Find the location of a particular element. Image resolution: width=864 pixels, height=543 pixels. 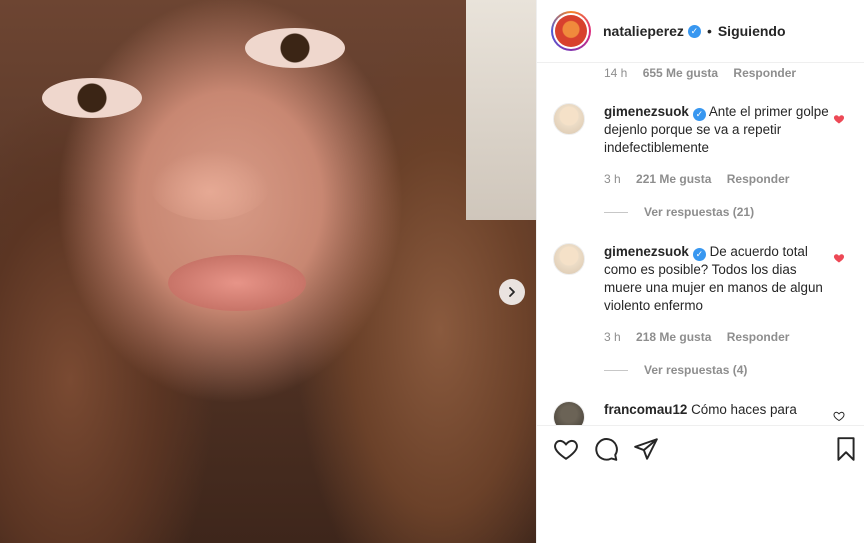

speech-bubble-icon is located at coordinates (606, 449).